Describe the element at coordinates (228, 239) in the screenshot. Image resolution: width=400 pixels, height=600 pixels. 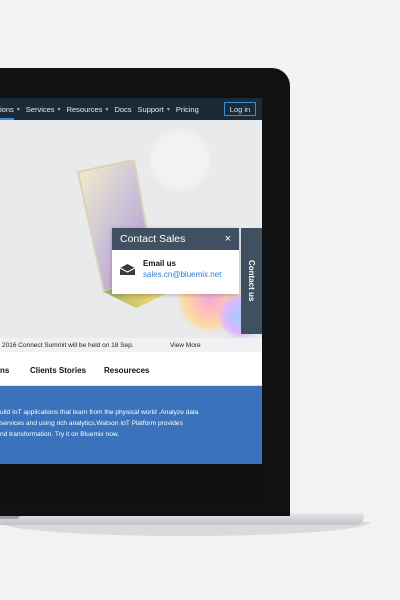
I see `close-icon: ×` at that location.